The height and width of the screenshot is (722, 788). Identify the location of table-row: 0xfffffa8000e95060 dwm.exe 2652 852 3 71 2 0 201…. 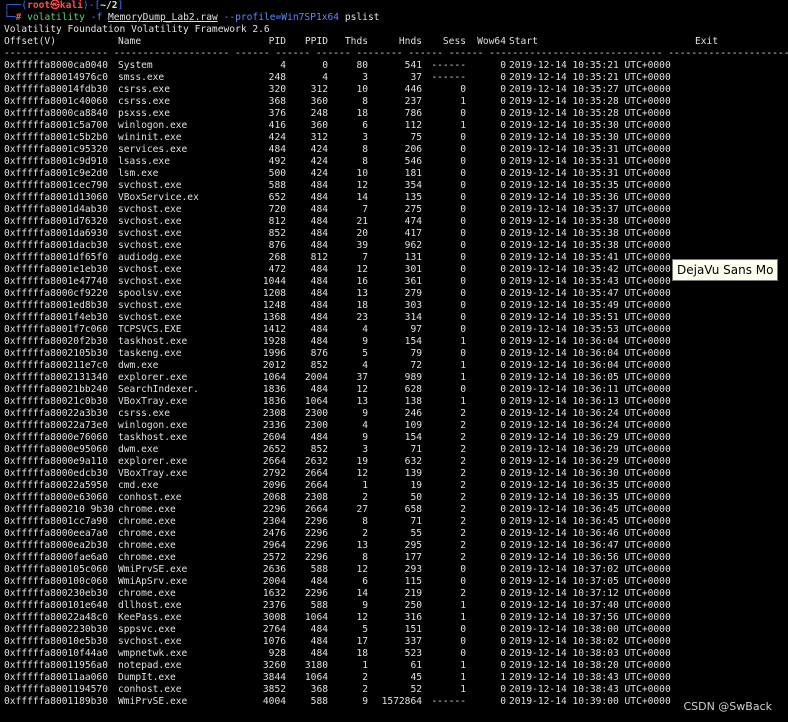
(396, 450).